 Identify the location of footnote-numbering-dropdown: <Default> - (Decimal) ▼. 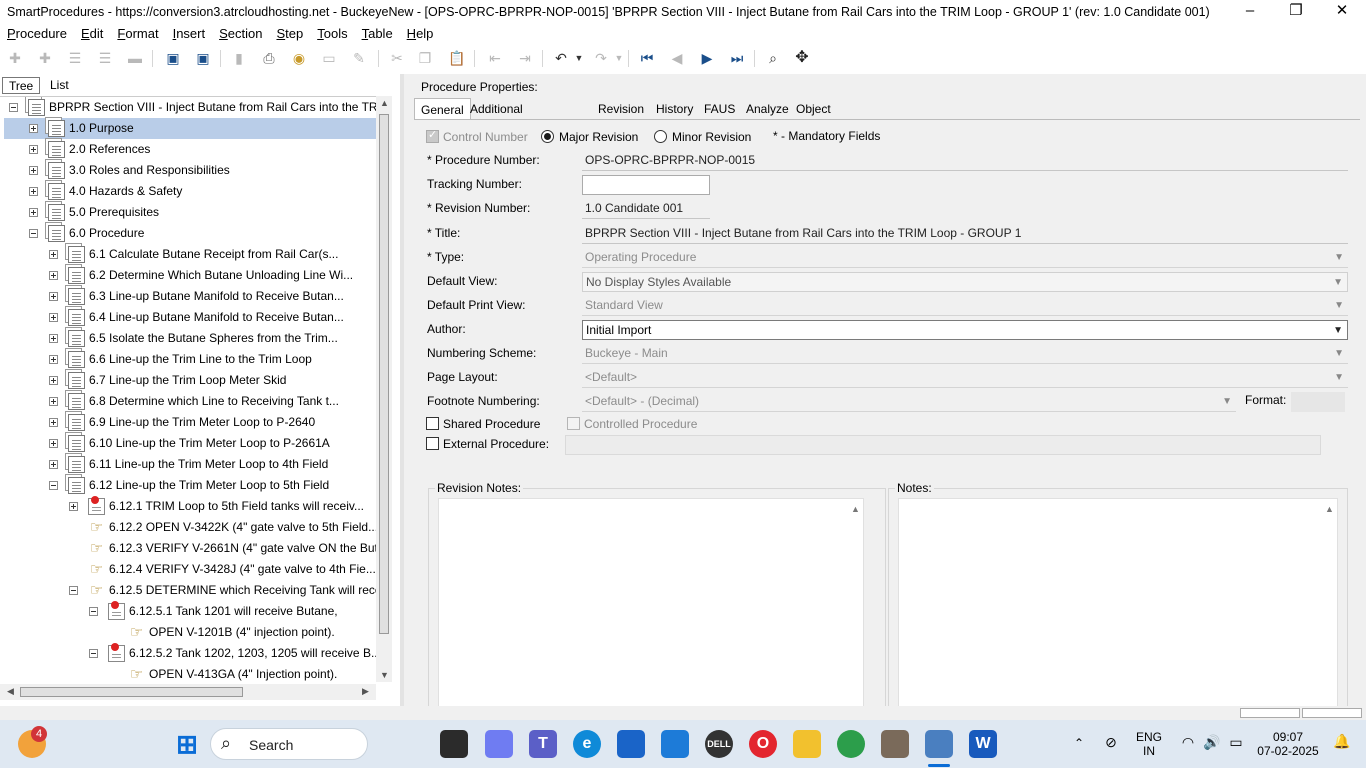
(909, 402).